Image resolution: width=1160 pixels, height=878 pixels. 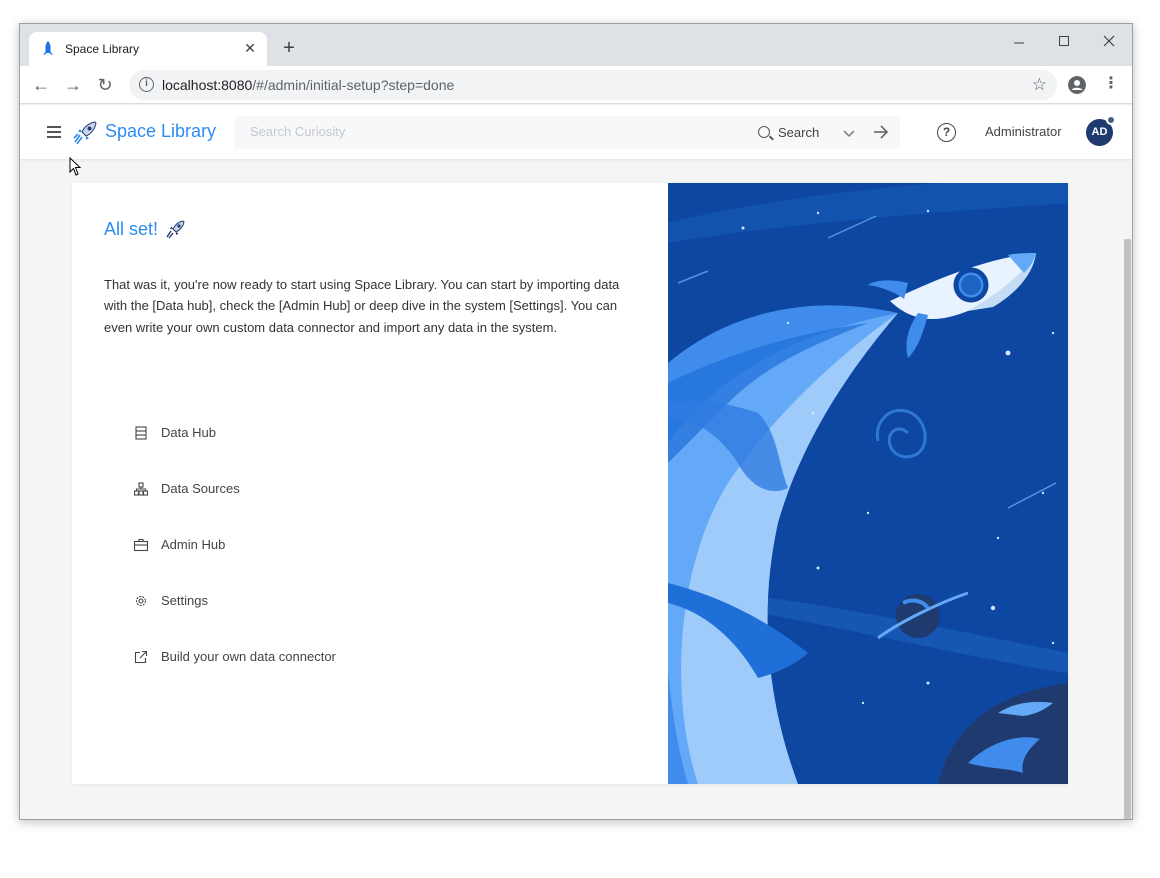 What do you see at coordinates (1039, 85) in the screenshot?
I see `bookmark-star-icon: ☆` at bounding box center [1039, 85].